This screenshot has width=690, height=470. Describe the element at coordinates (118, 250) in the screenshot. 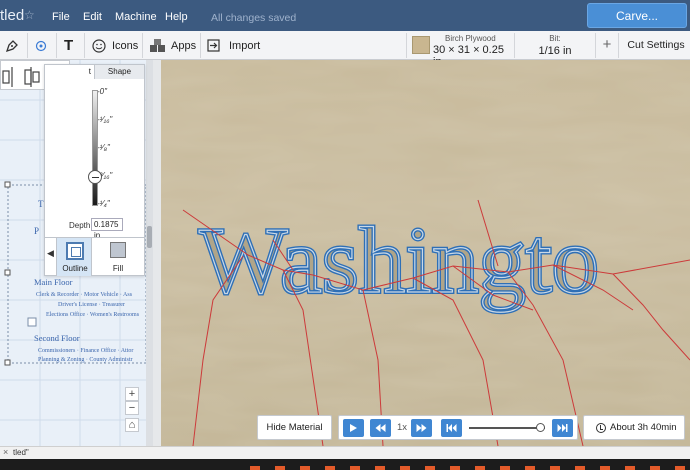

I see `fill-icon` at that location.